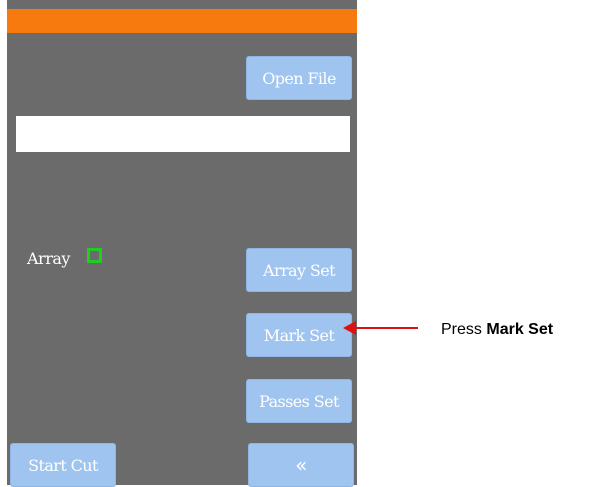 This screenshot has height=487, width=613. I want to click on passes-set-button: Passes Set, so click(299, 401).